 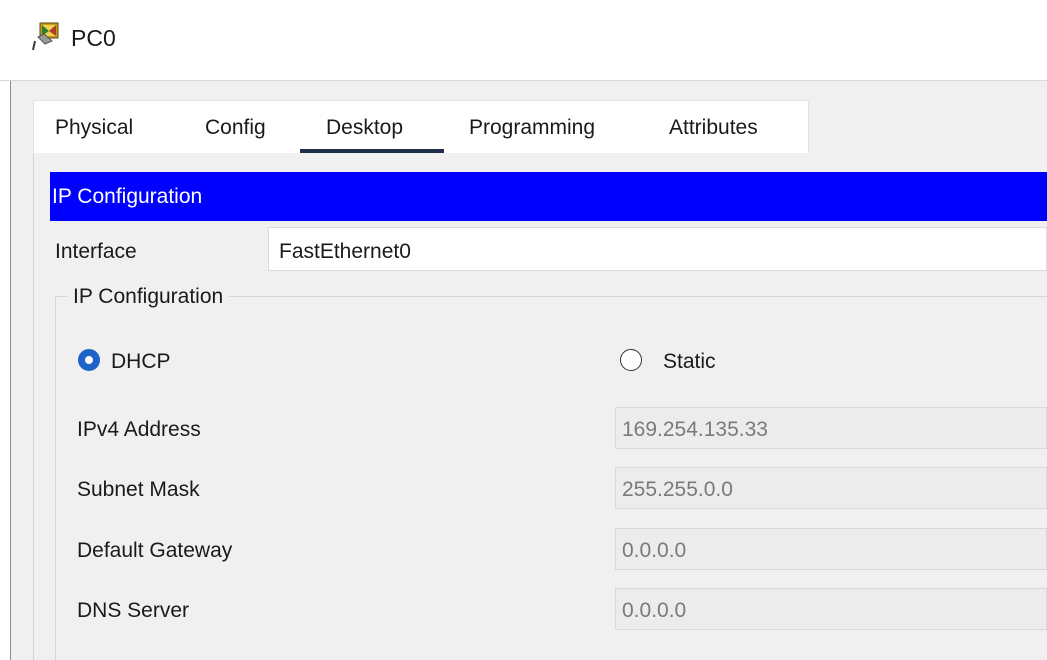 I want to click on ipv4-address-value: 169.254.135.33, so click(x=695, y=429).